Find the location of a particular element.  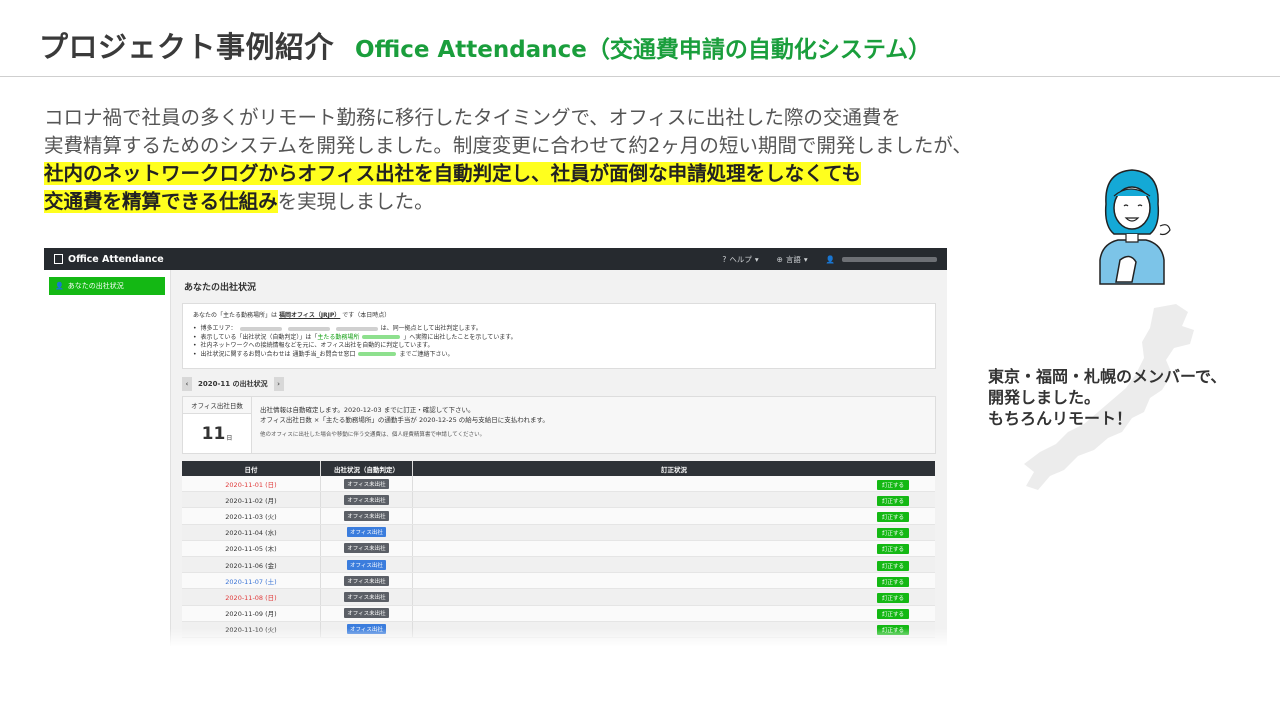

table-row: 2020-11-02 (月) オフィス未出社 訂正する is located at coordinates (558, 500).